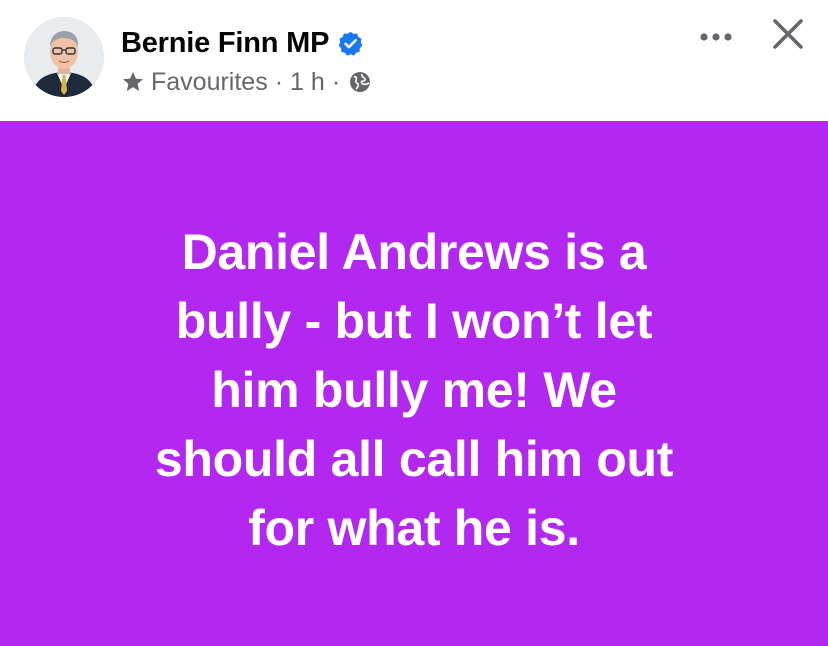  I want to click on post-meta: Favourites · 1 h ·, so click(246, 82).